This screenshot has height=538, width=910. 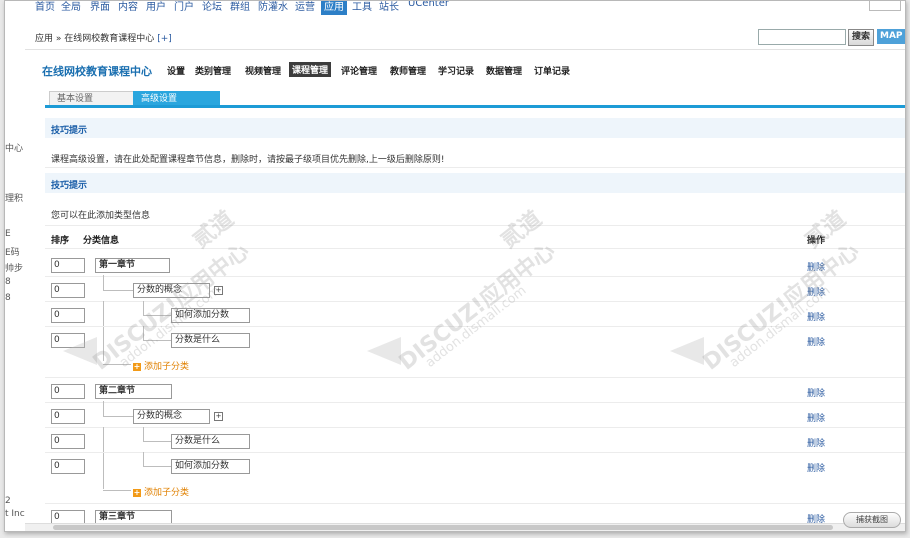 I want to click on subtab-basic-settings: 基本设置, so click(x=91, y=98).